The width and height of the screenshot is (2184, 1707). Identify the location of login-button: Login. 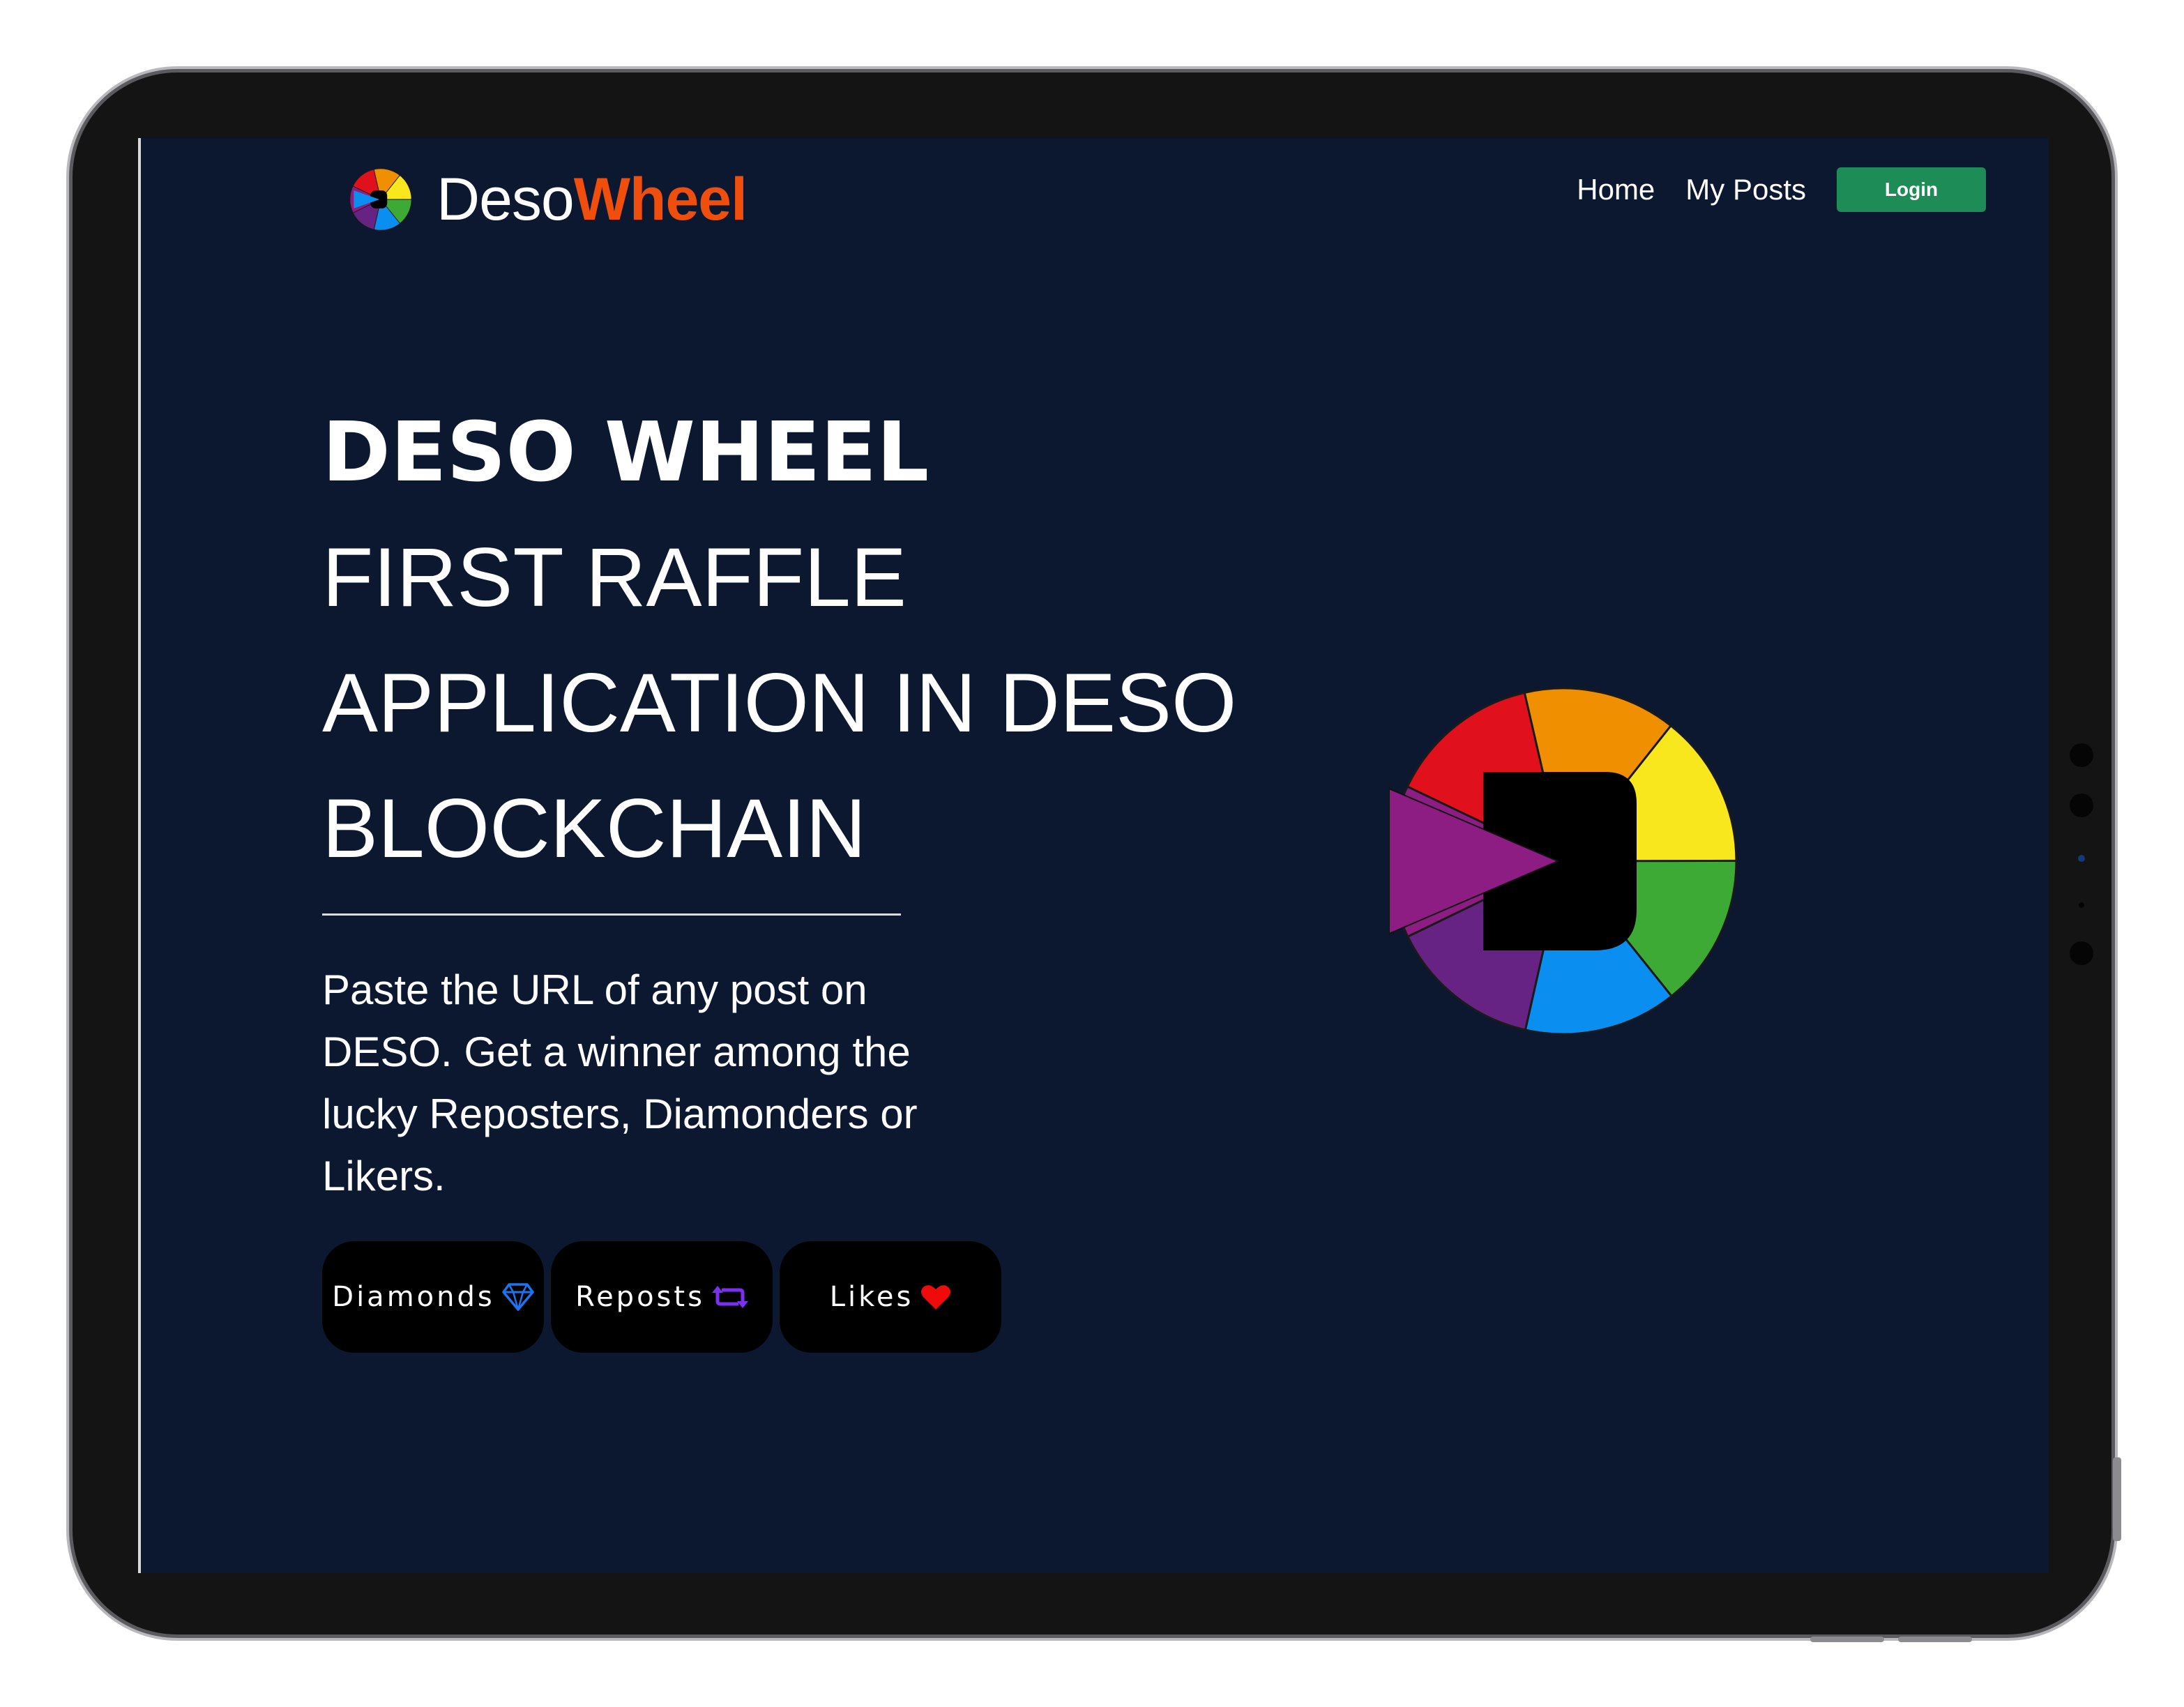
(1911, 190).